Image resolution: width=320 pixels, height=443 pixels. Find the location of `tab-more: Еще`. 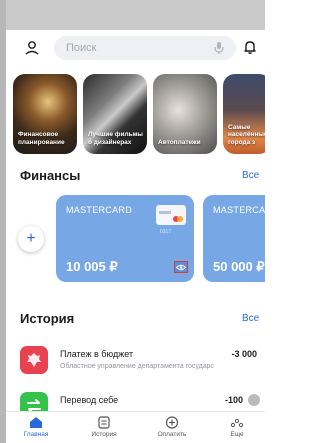

tab-more: Еще is located at coordinates (237, 427).